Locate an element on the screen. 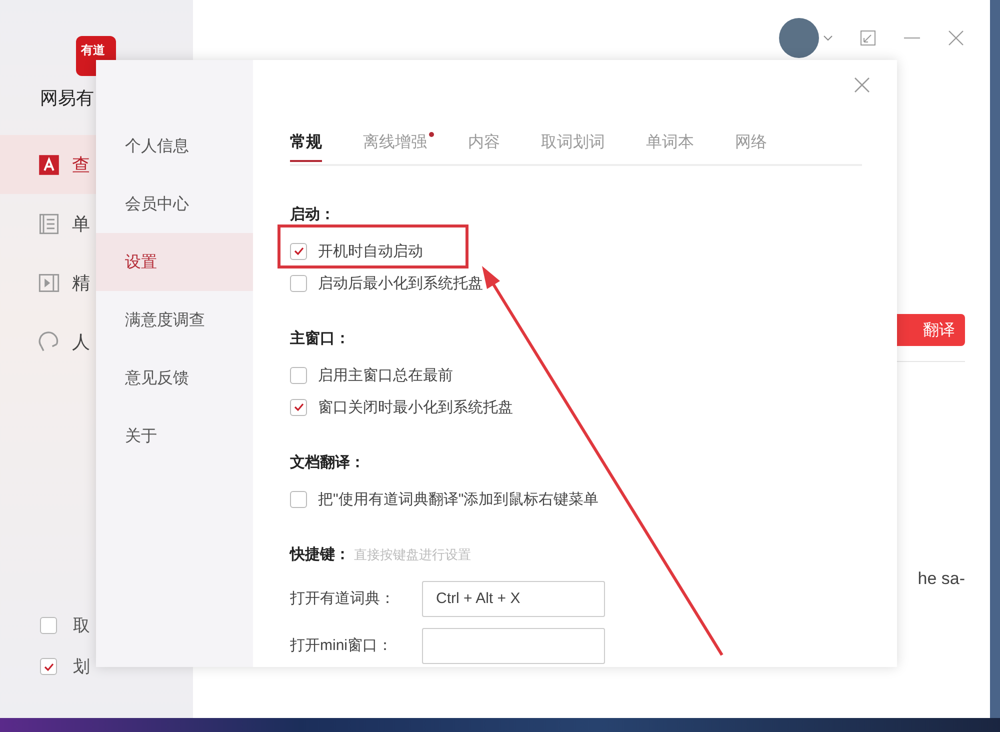  app-name: 网易有 is located at coordinates (67, 98).